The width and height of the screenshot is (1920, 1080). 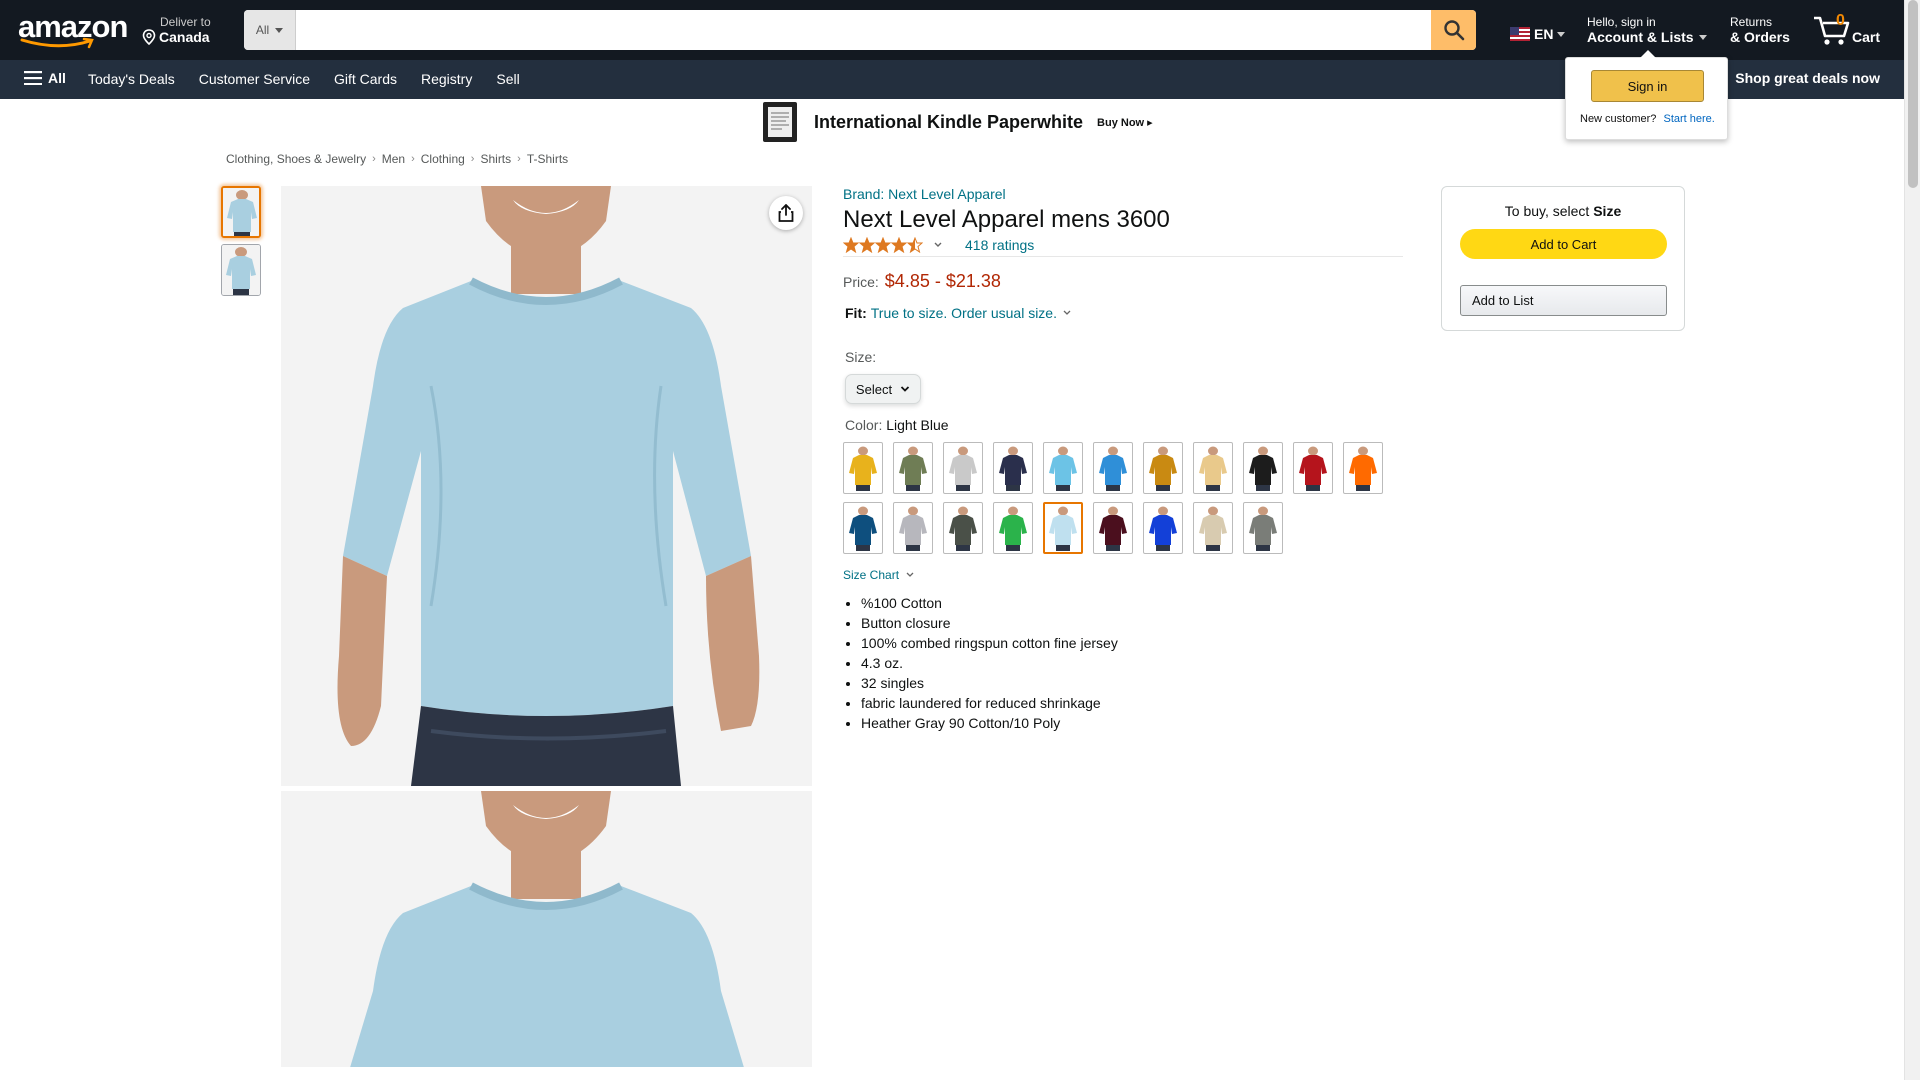 I want to click on nav-link-customer-service: Customer Service, so click(x=254, y=79).